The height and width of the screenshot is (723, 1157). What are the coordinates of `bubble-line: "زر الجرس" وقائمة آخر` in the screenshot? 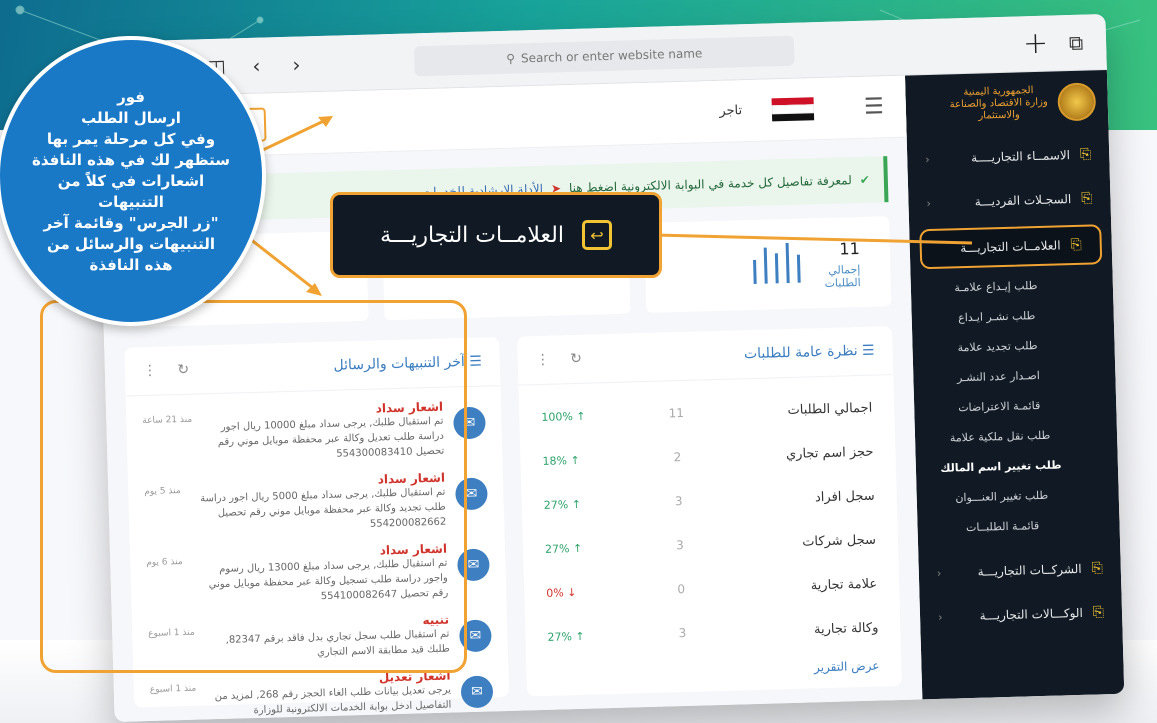 It's located at (131, 222).